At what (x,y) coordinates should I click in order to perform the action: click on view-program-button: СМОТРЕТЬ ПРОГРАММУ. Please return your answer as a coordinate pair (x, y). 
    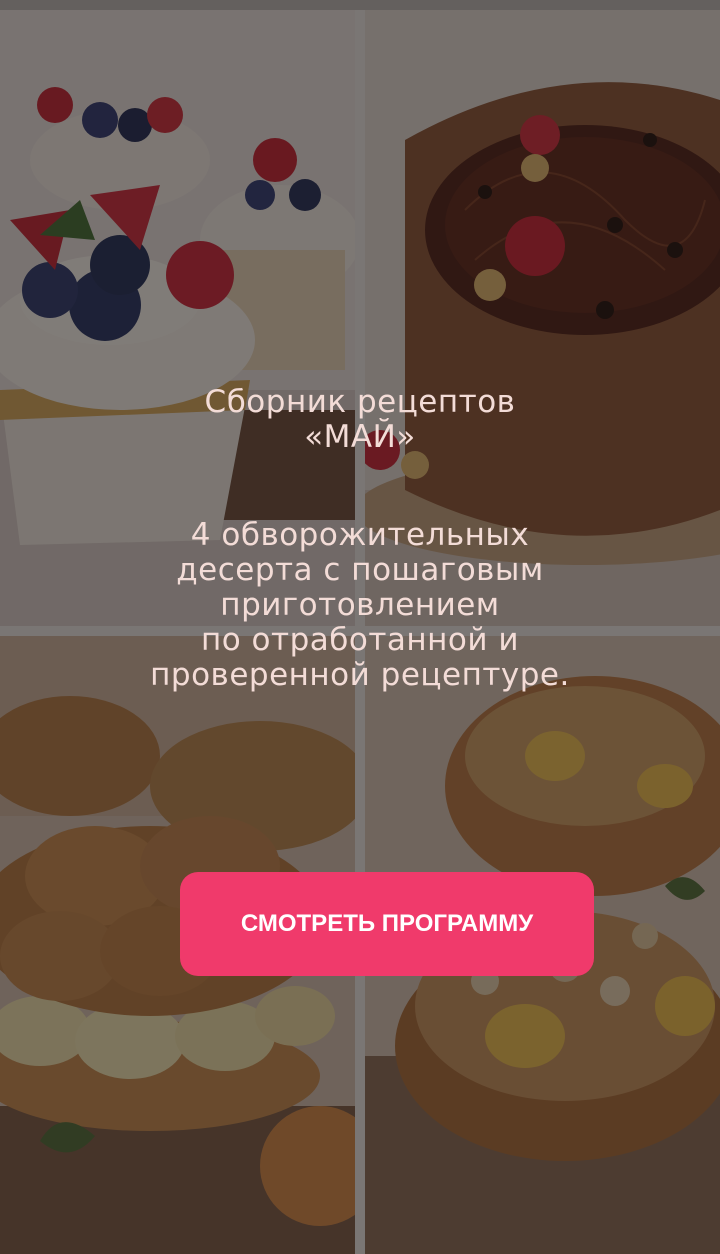
    Looking at the image, I should click on (387, 924).